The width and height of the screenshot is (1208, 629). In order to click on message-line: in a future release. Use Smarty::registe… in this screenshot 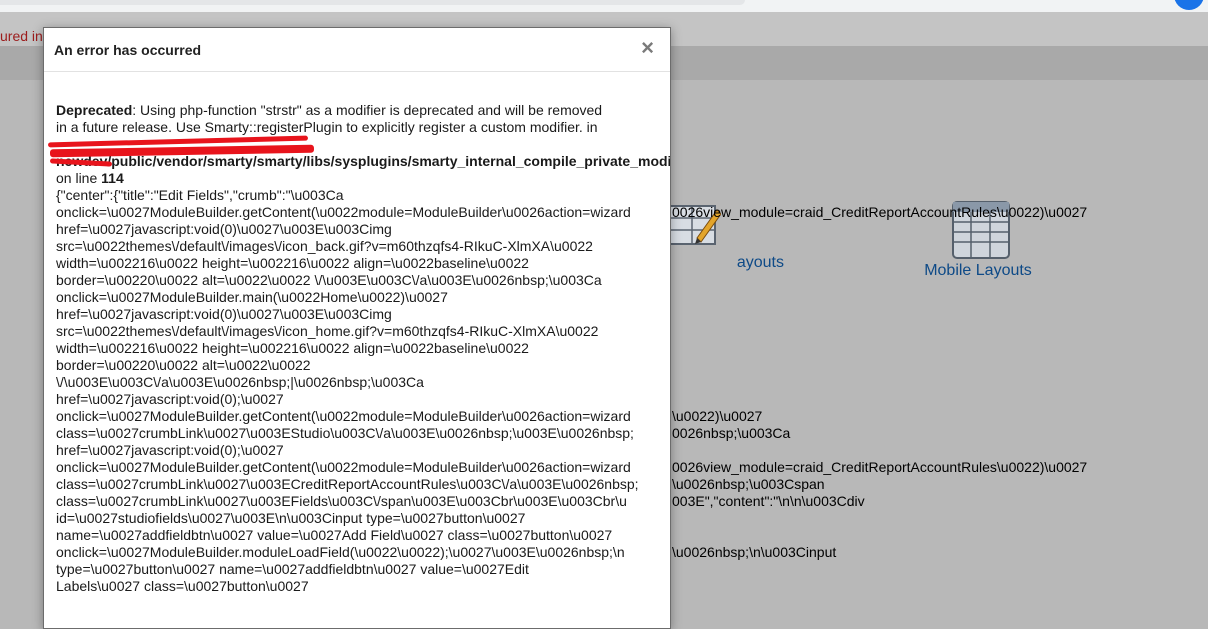, I will do `click(327, 127)`.